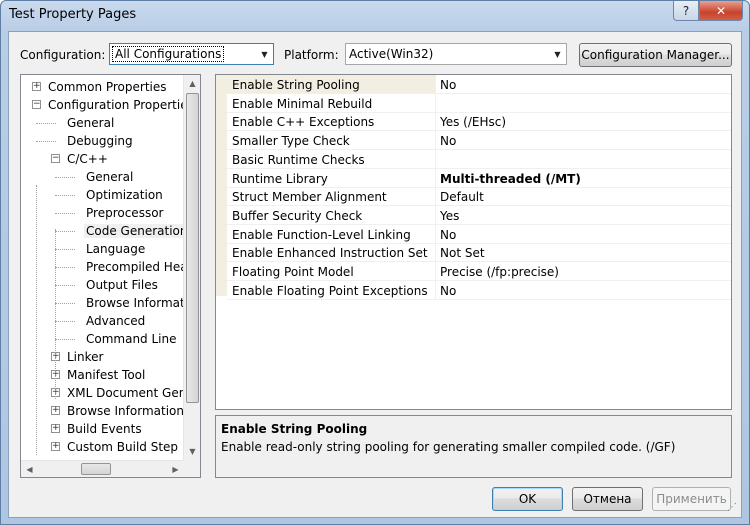  I want to click on tree-item: Manifest Tool, so click(106, 375).